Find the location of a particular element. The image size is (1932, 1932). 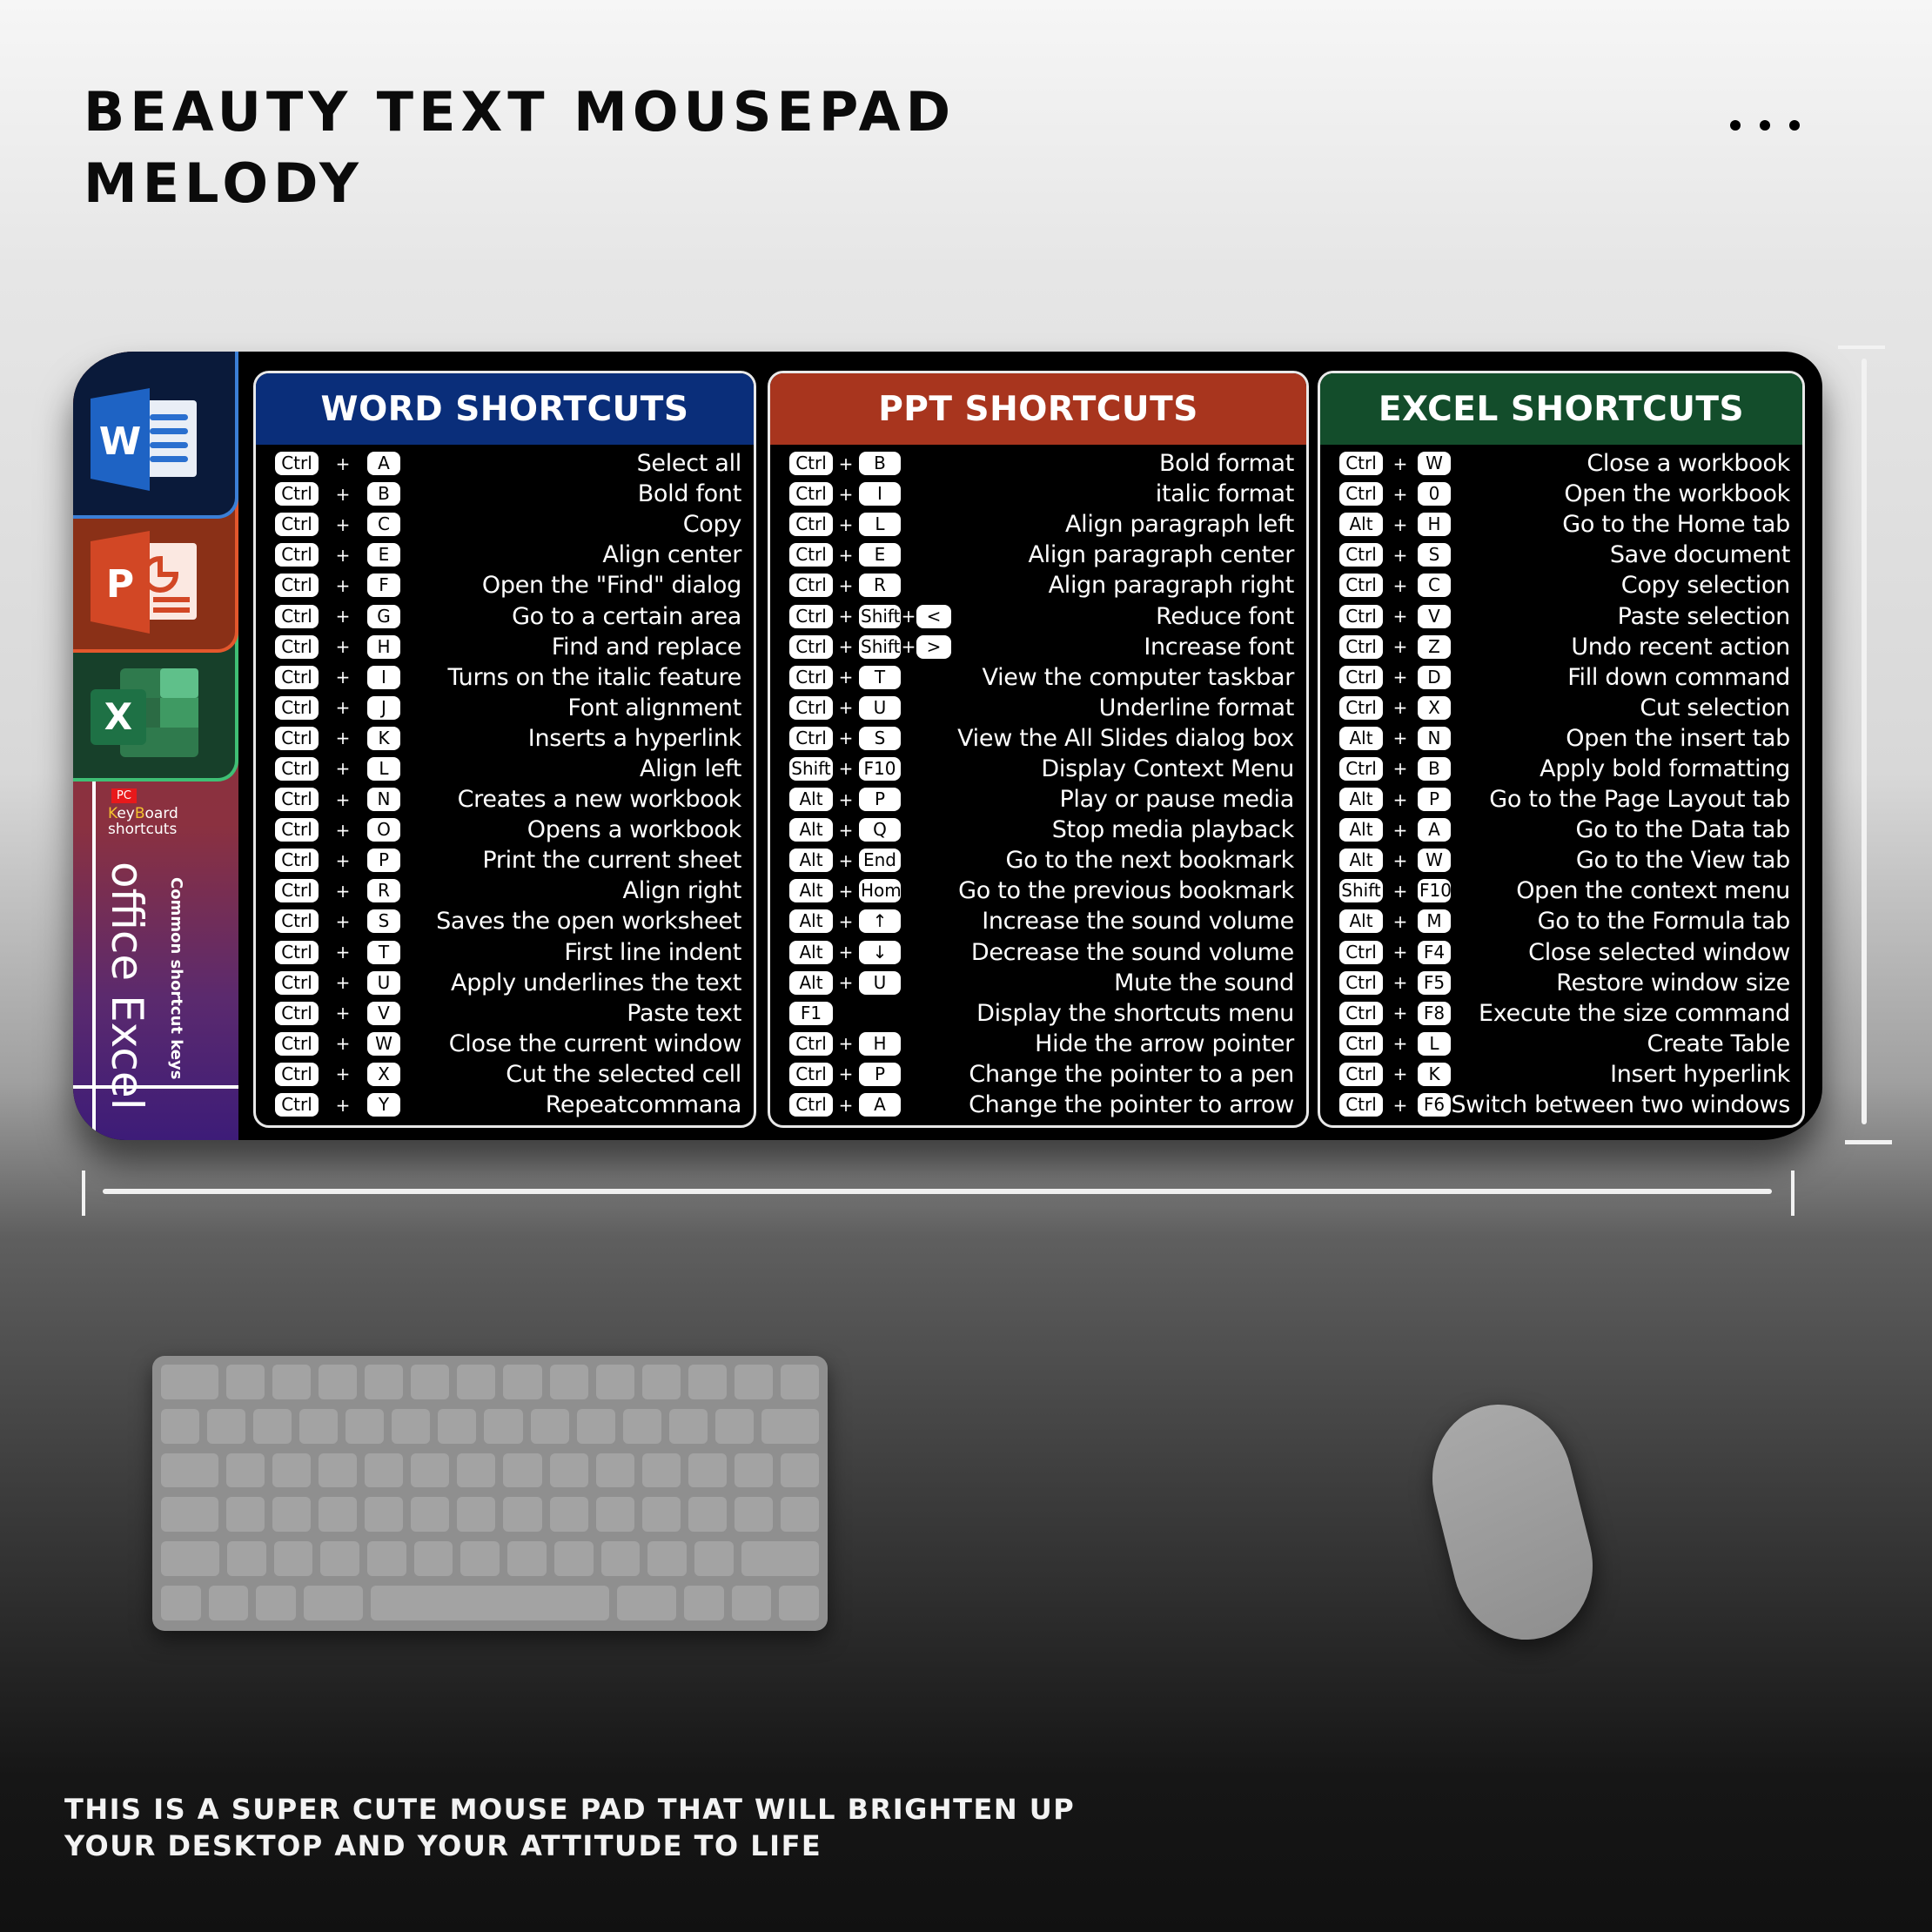

shortcut-row: Ctrl + Iitalic format is located at coordinates (1041, 494).